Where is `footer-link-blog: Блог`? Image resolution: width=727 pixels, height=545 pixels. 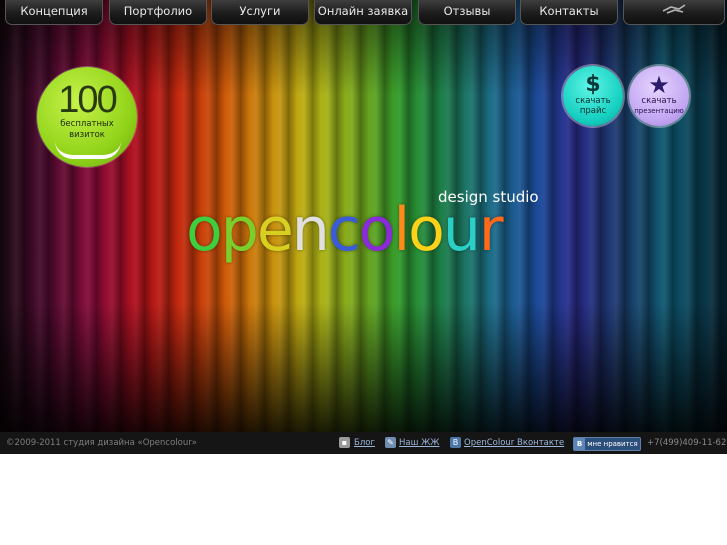
footer-link-blog: Блог is located at coordinates (364, 443).